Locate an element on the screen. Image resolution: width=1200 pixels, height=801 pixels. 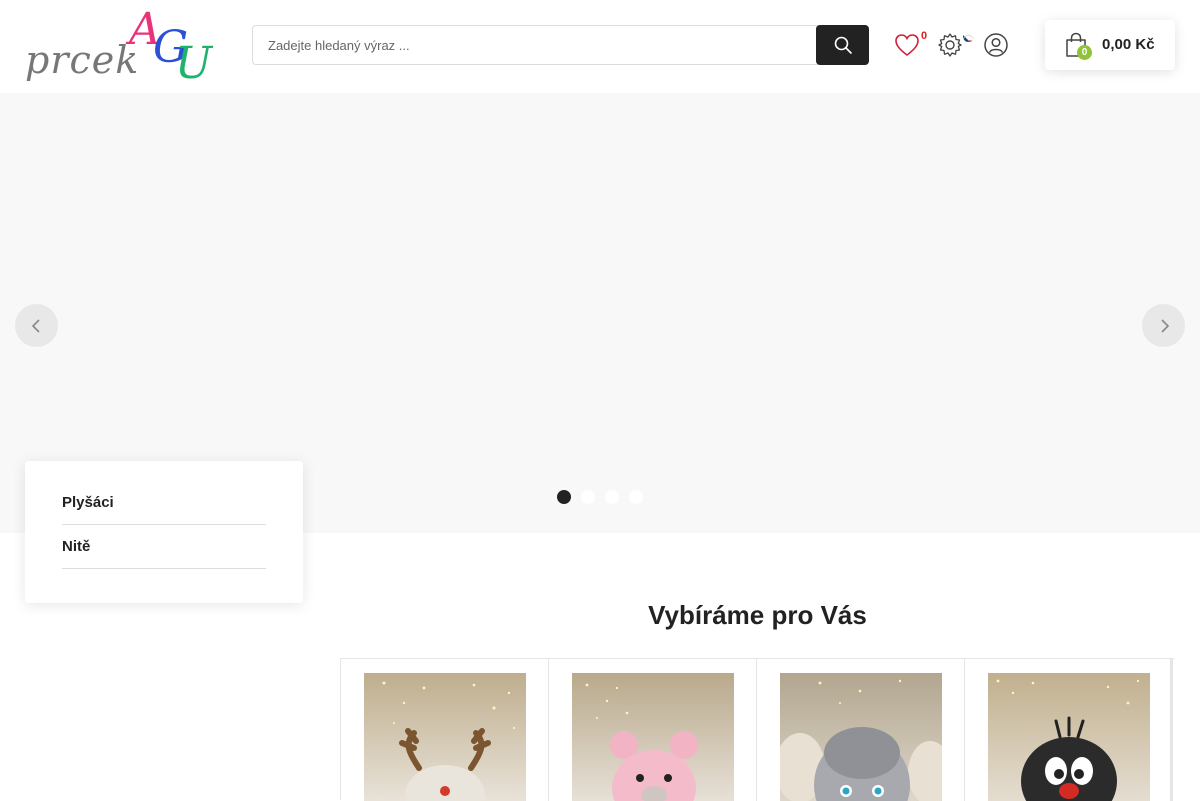
product-image-grey-bunny is located at coordinates (861, 737).